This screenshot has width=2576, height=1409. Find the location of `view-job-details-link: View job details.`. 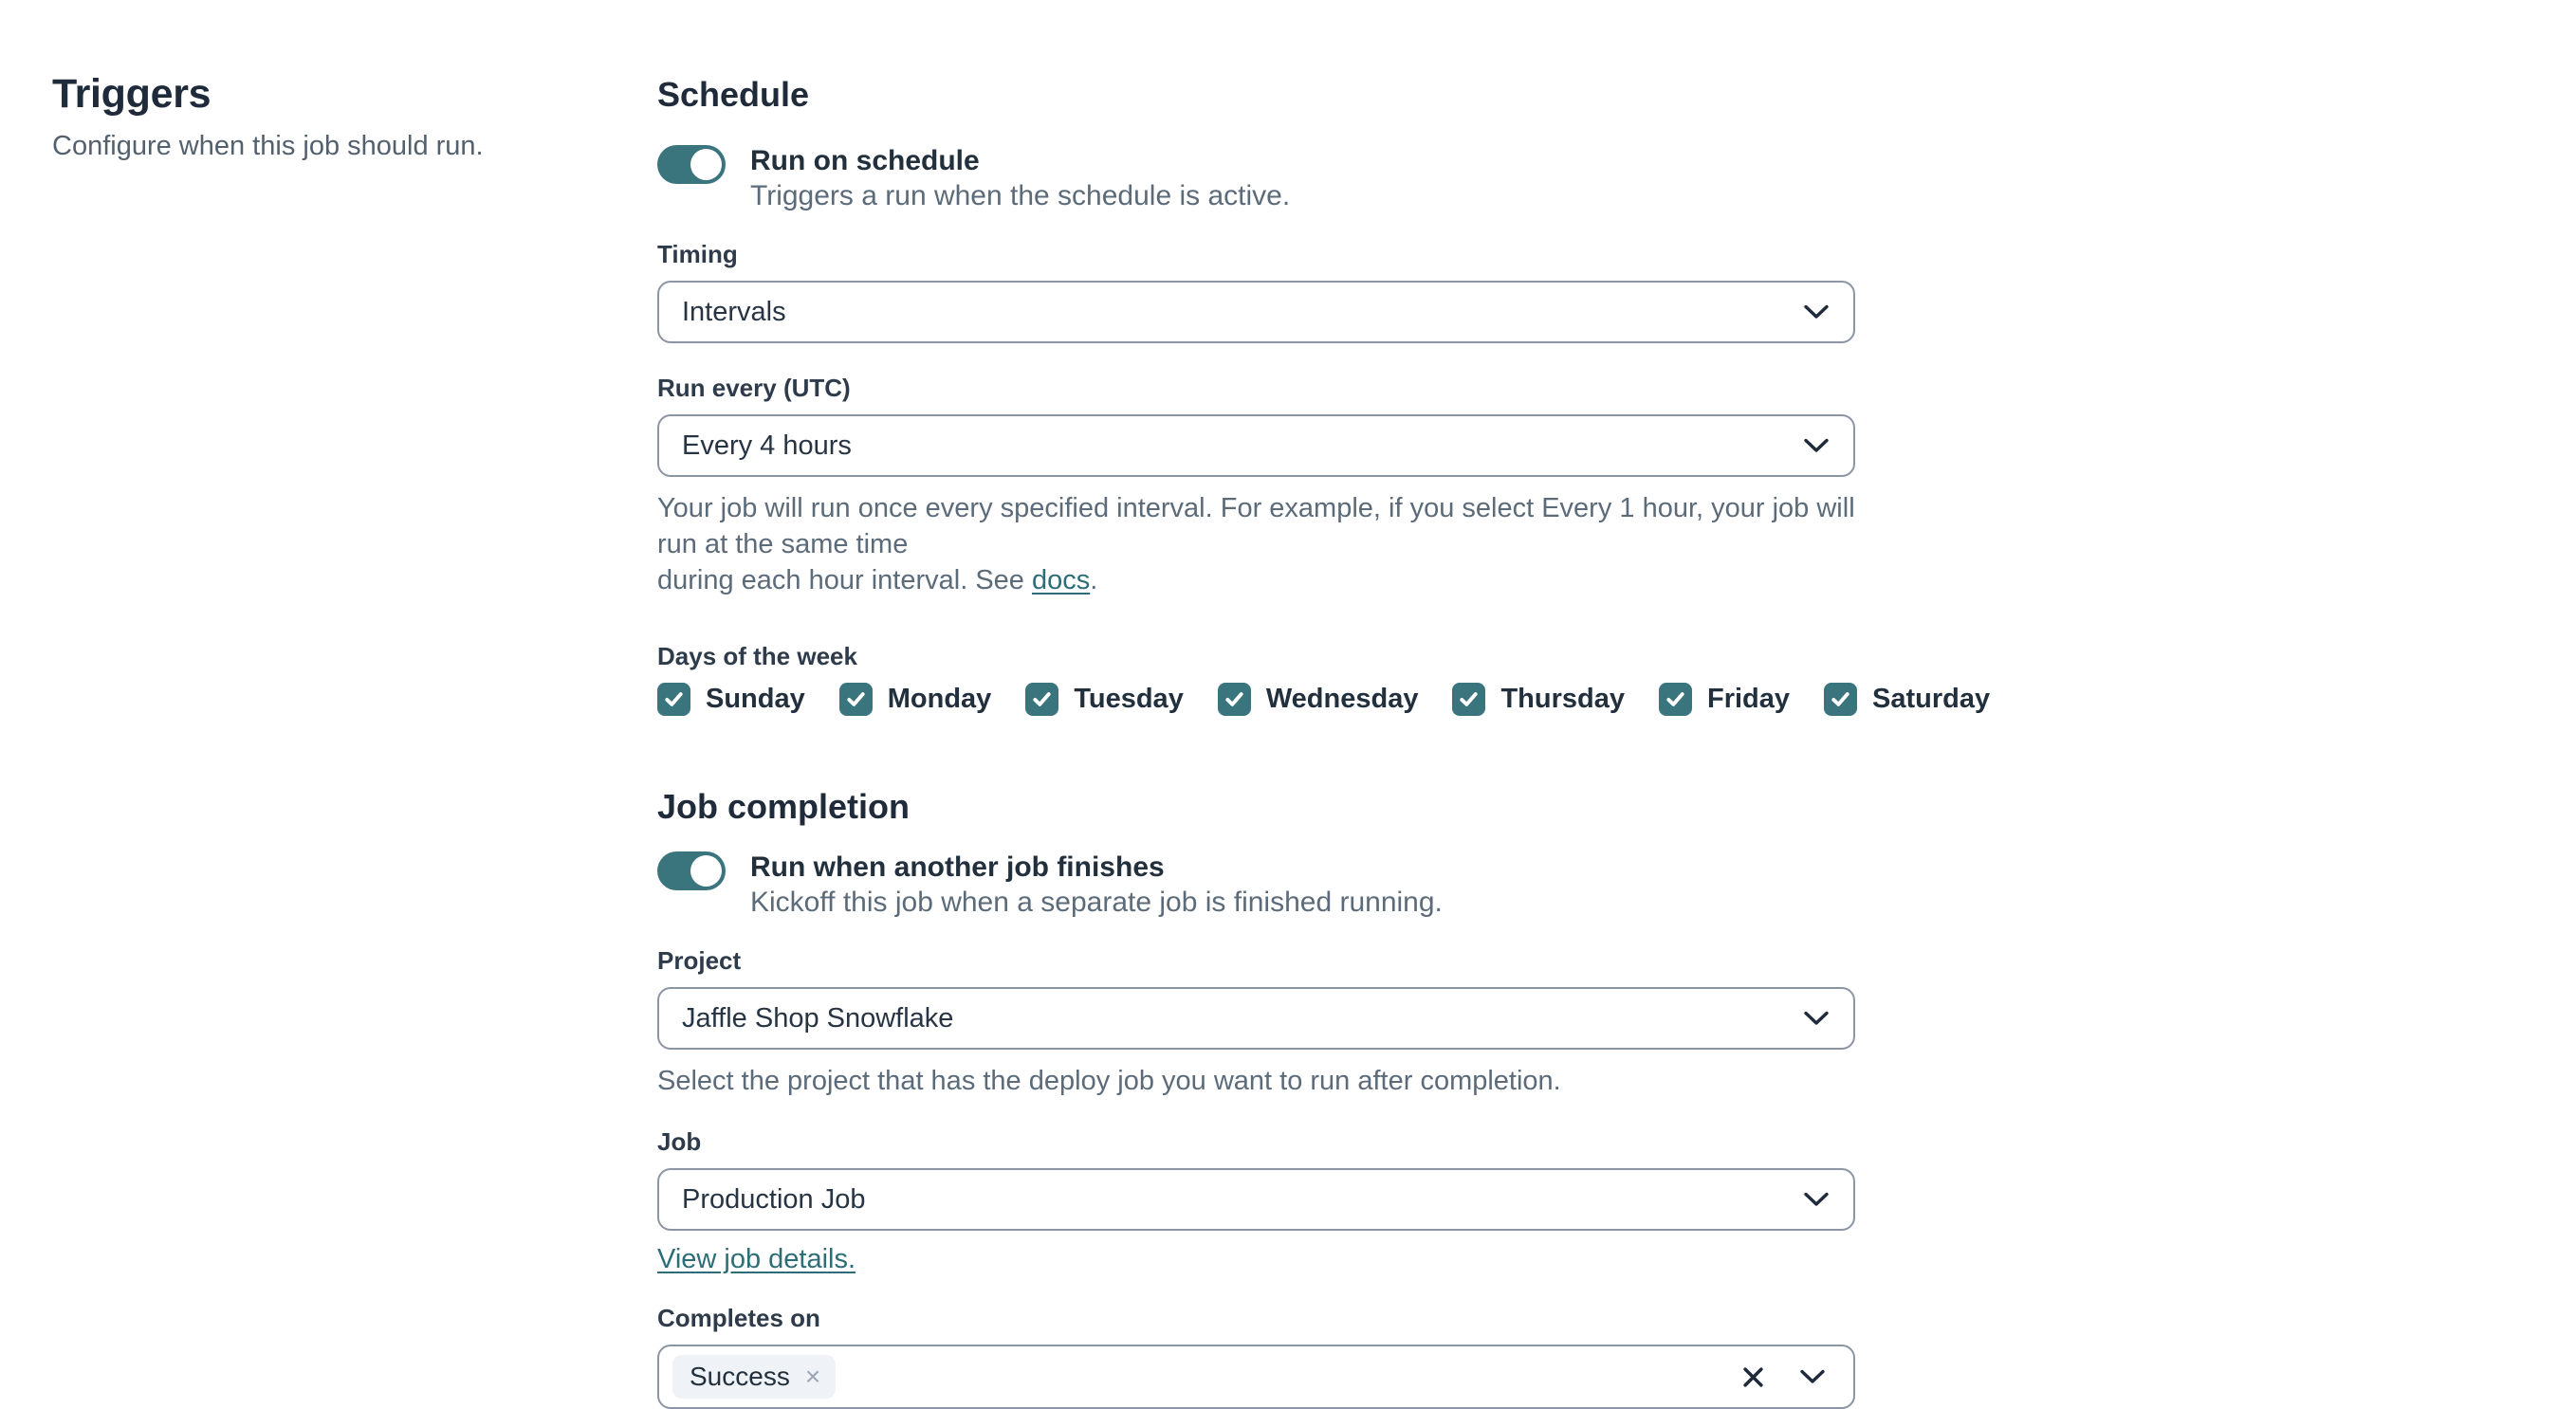

view-job-details-link: View job details. is located at coordinates (756, 1259).